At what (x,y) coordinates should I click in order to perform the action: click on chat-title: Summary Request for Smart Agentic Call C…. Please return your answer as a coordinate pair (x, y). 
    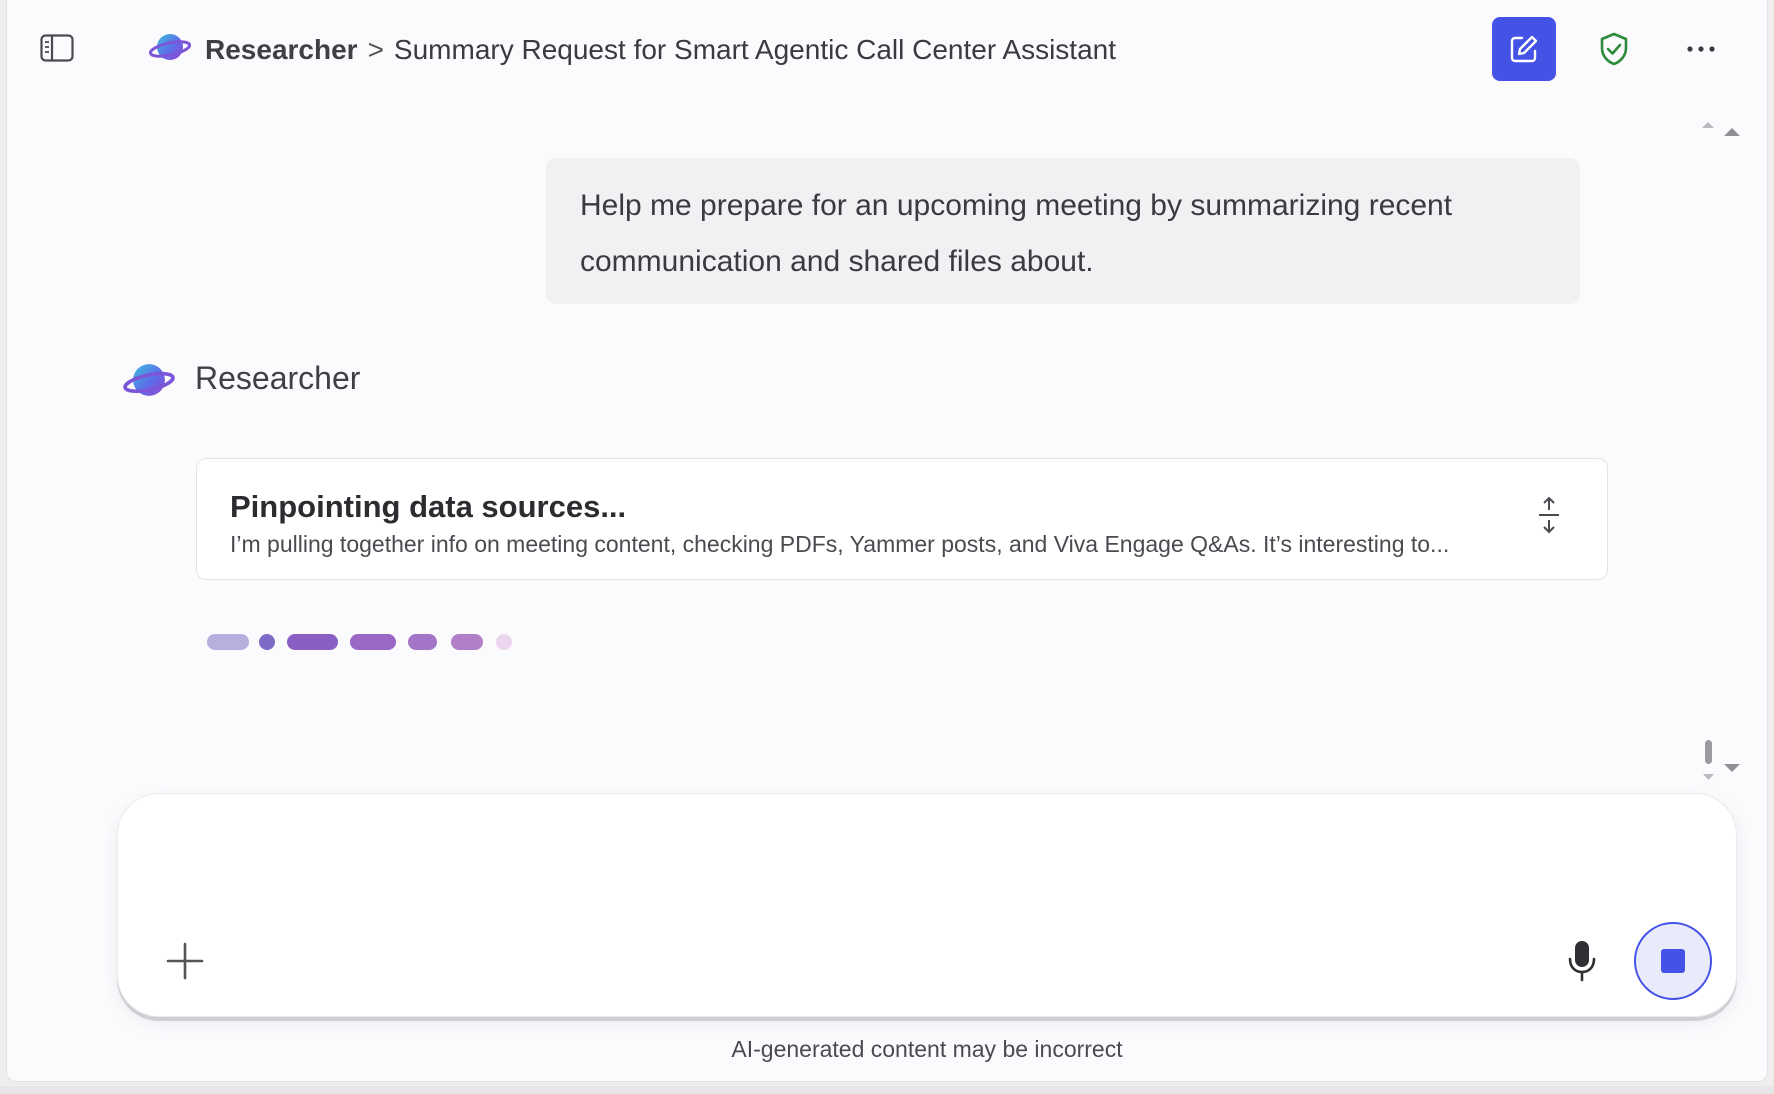
    Looking at the image, I should click on (754, 49).